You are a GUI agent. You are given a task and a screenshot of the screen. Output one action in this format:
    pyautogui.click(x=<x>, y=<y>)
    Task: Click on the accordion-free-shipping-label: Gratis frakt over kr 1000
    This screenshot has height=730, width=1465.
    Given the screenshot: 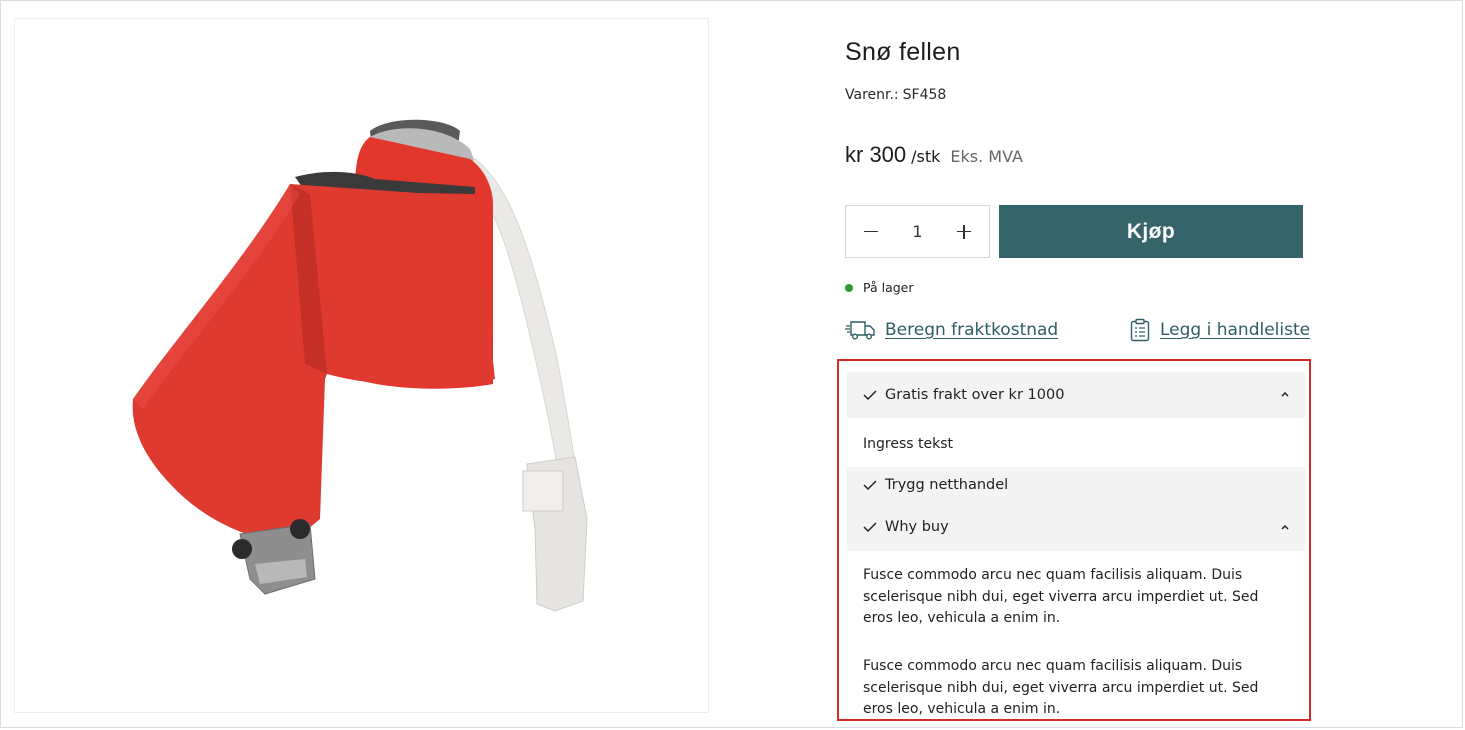 What is the action you would take?
    pyautogui.click(x=975, y=395)
    